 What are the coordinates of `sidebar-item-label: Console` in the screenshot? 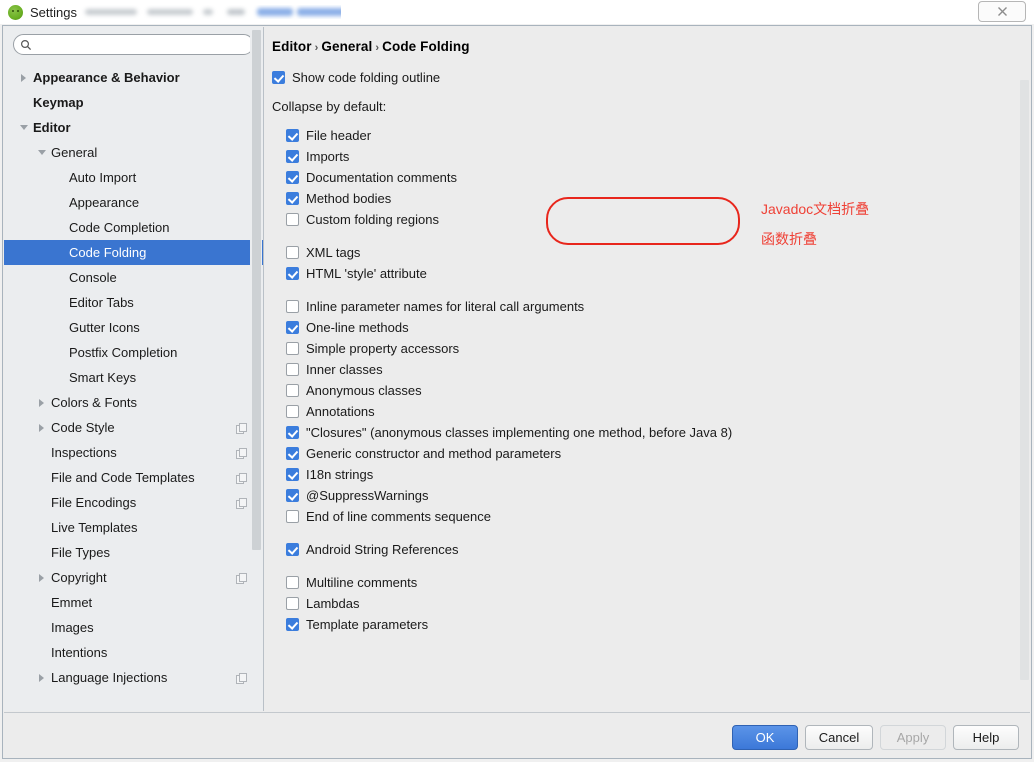 It's located at (93, 277).